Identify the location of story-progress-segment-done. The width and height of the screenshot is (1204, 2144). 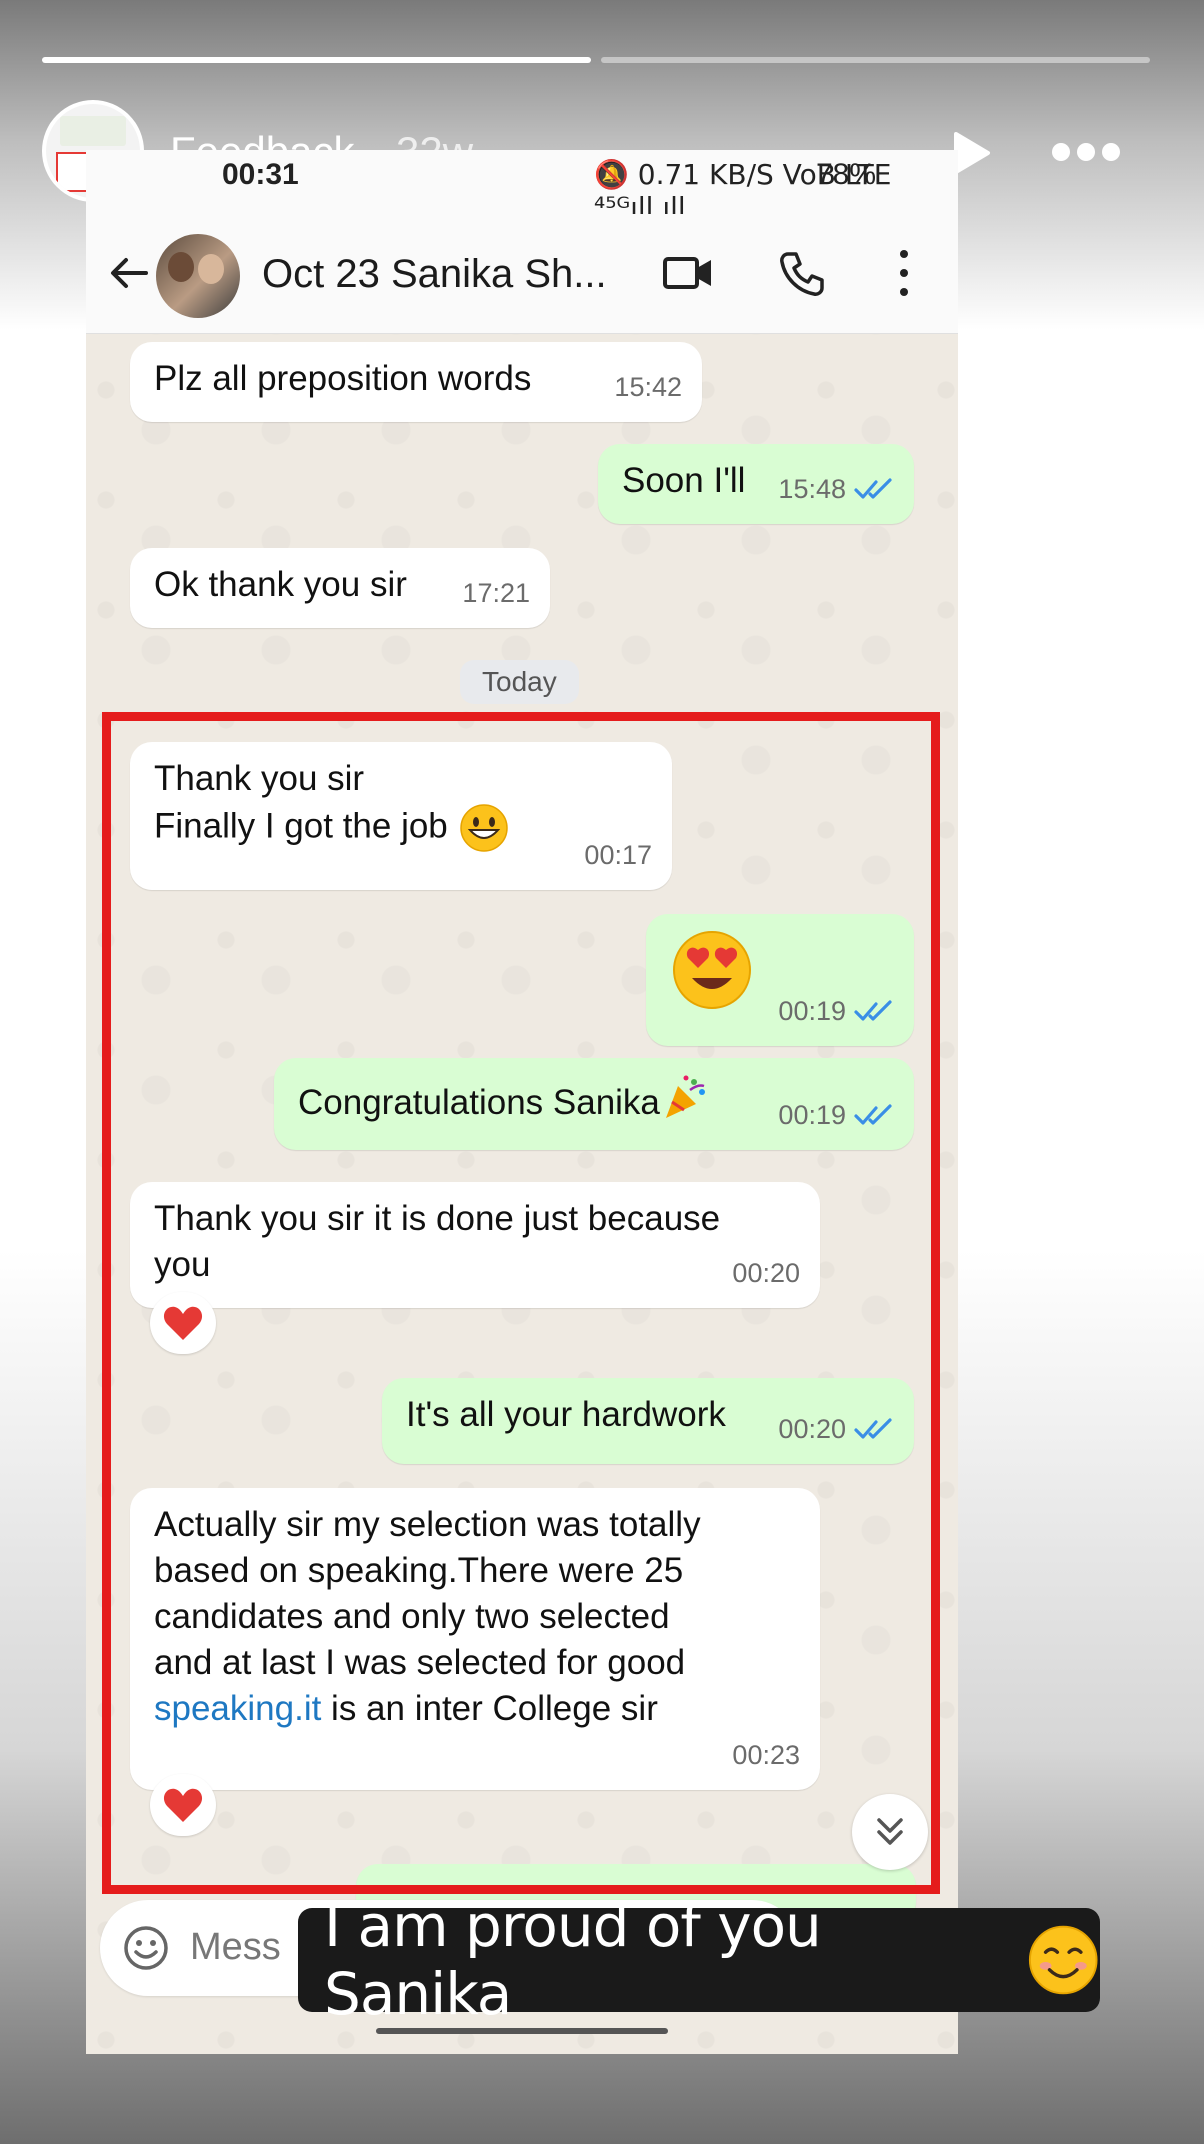
(316, 60).